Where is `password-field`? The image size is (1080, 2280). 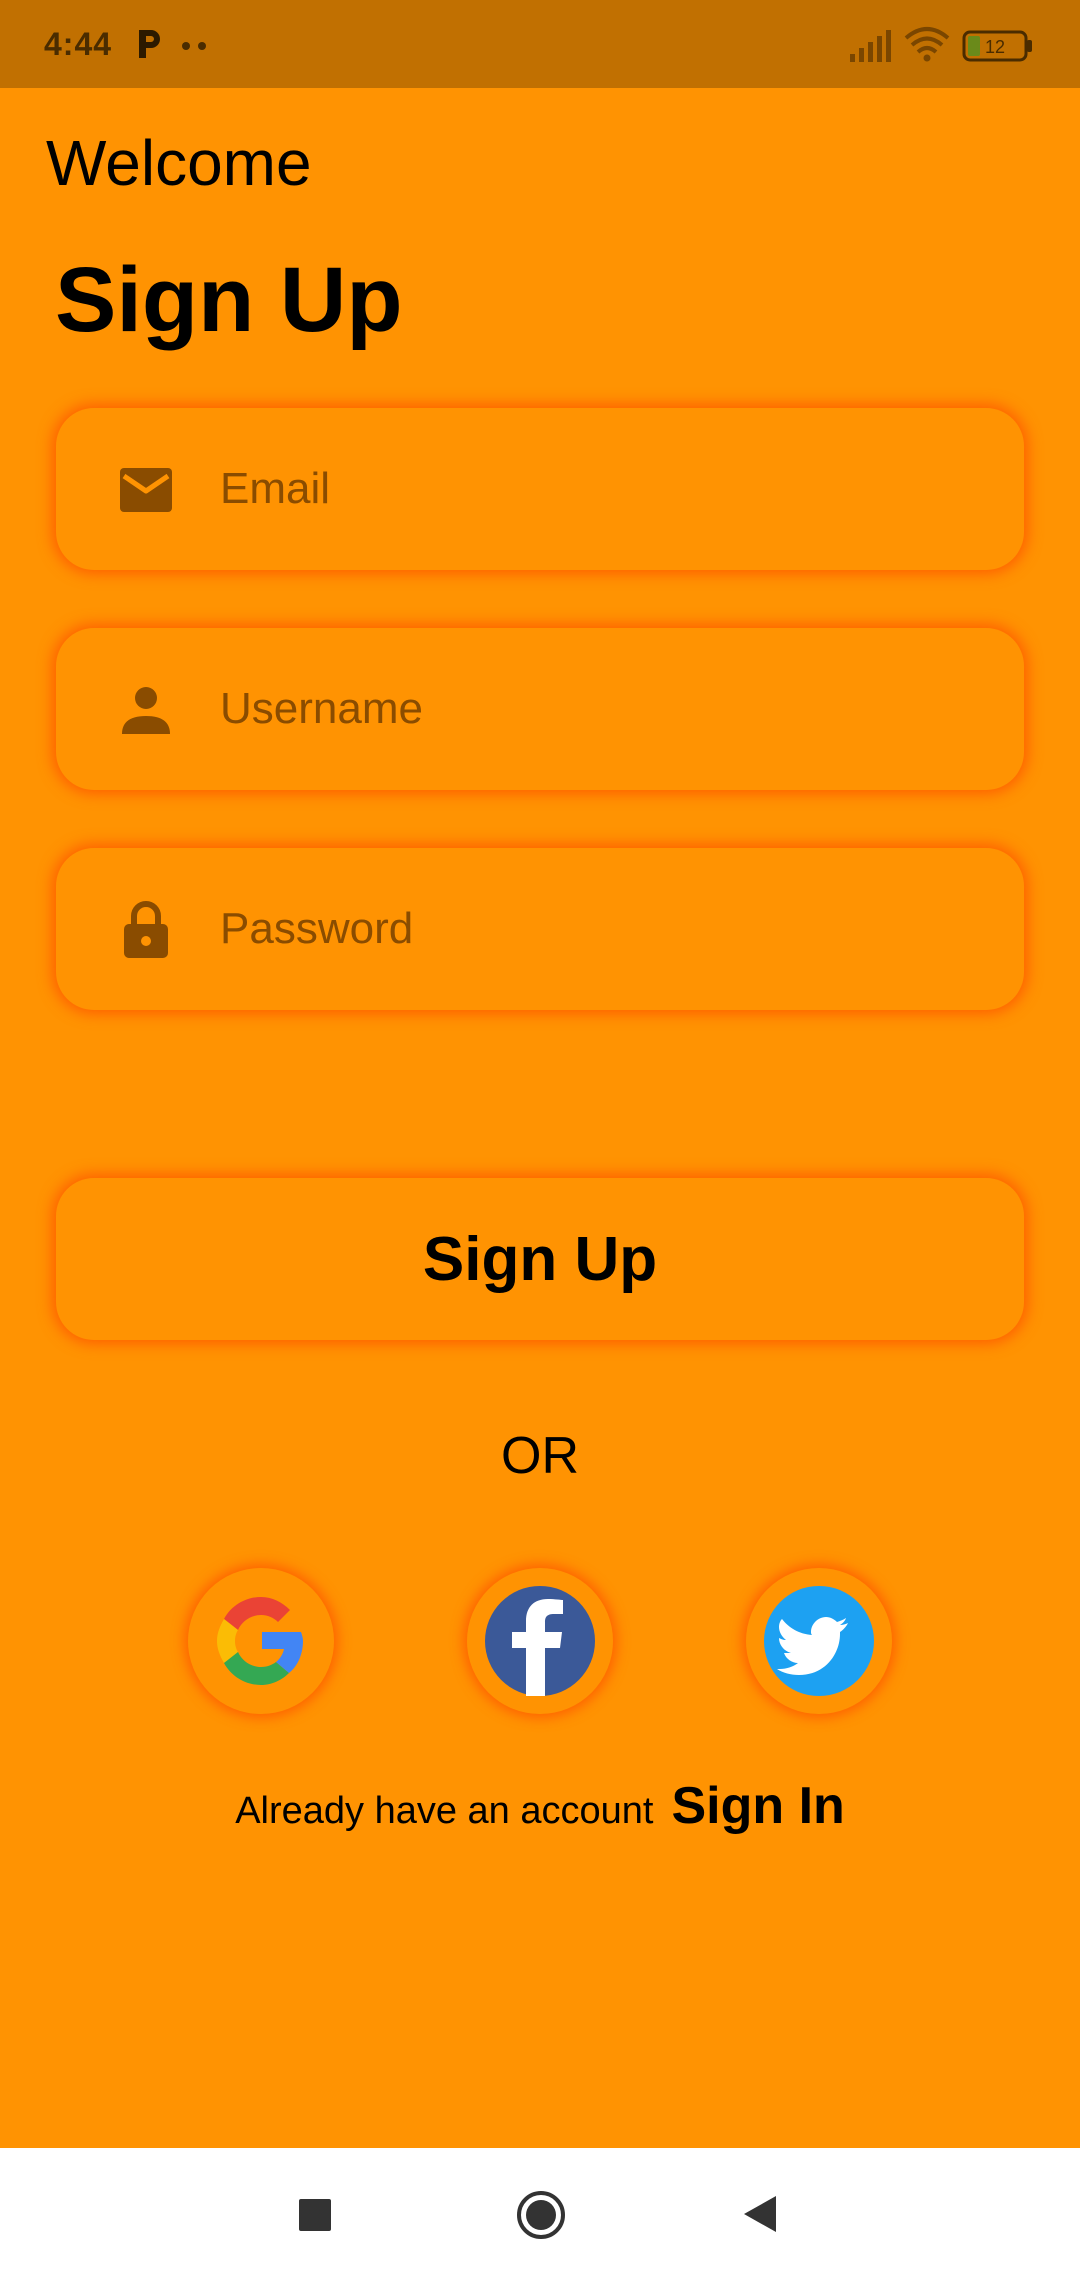
password-field is located at coordinates (540, 929).